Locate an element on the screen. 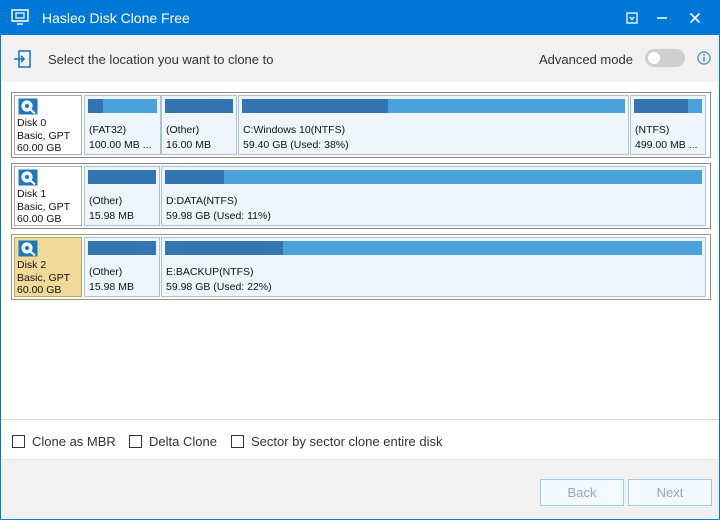  partition-size: 16.00 MB is located at coordinates (188, 145).